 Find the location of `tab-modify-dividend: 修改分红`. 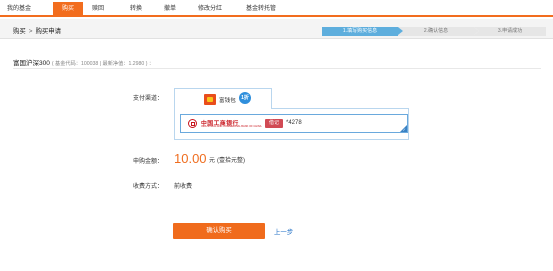

tab-modify-dividend: 修改分红 is located at coordinates (210, 9).